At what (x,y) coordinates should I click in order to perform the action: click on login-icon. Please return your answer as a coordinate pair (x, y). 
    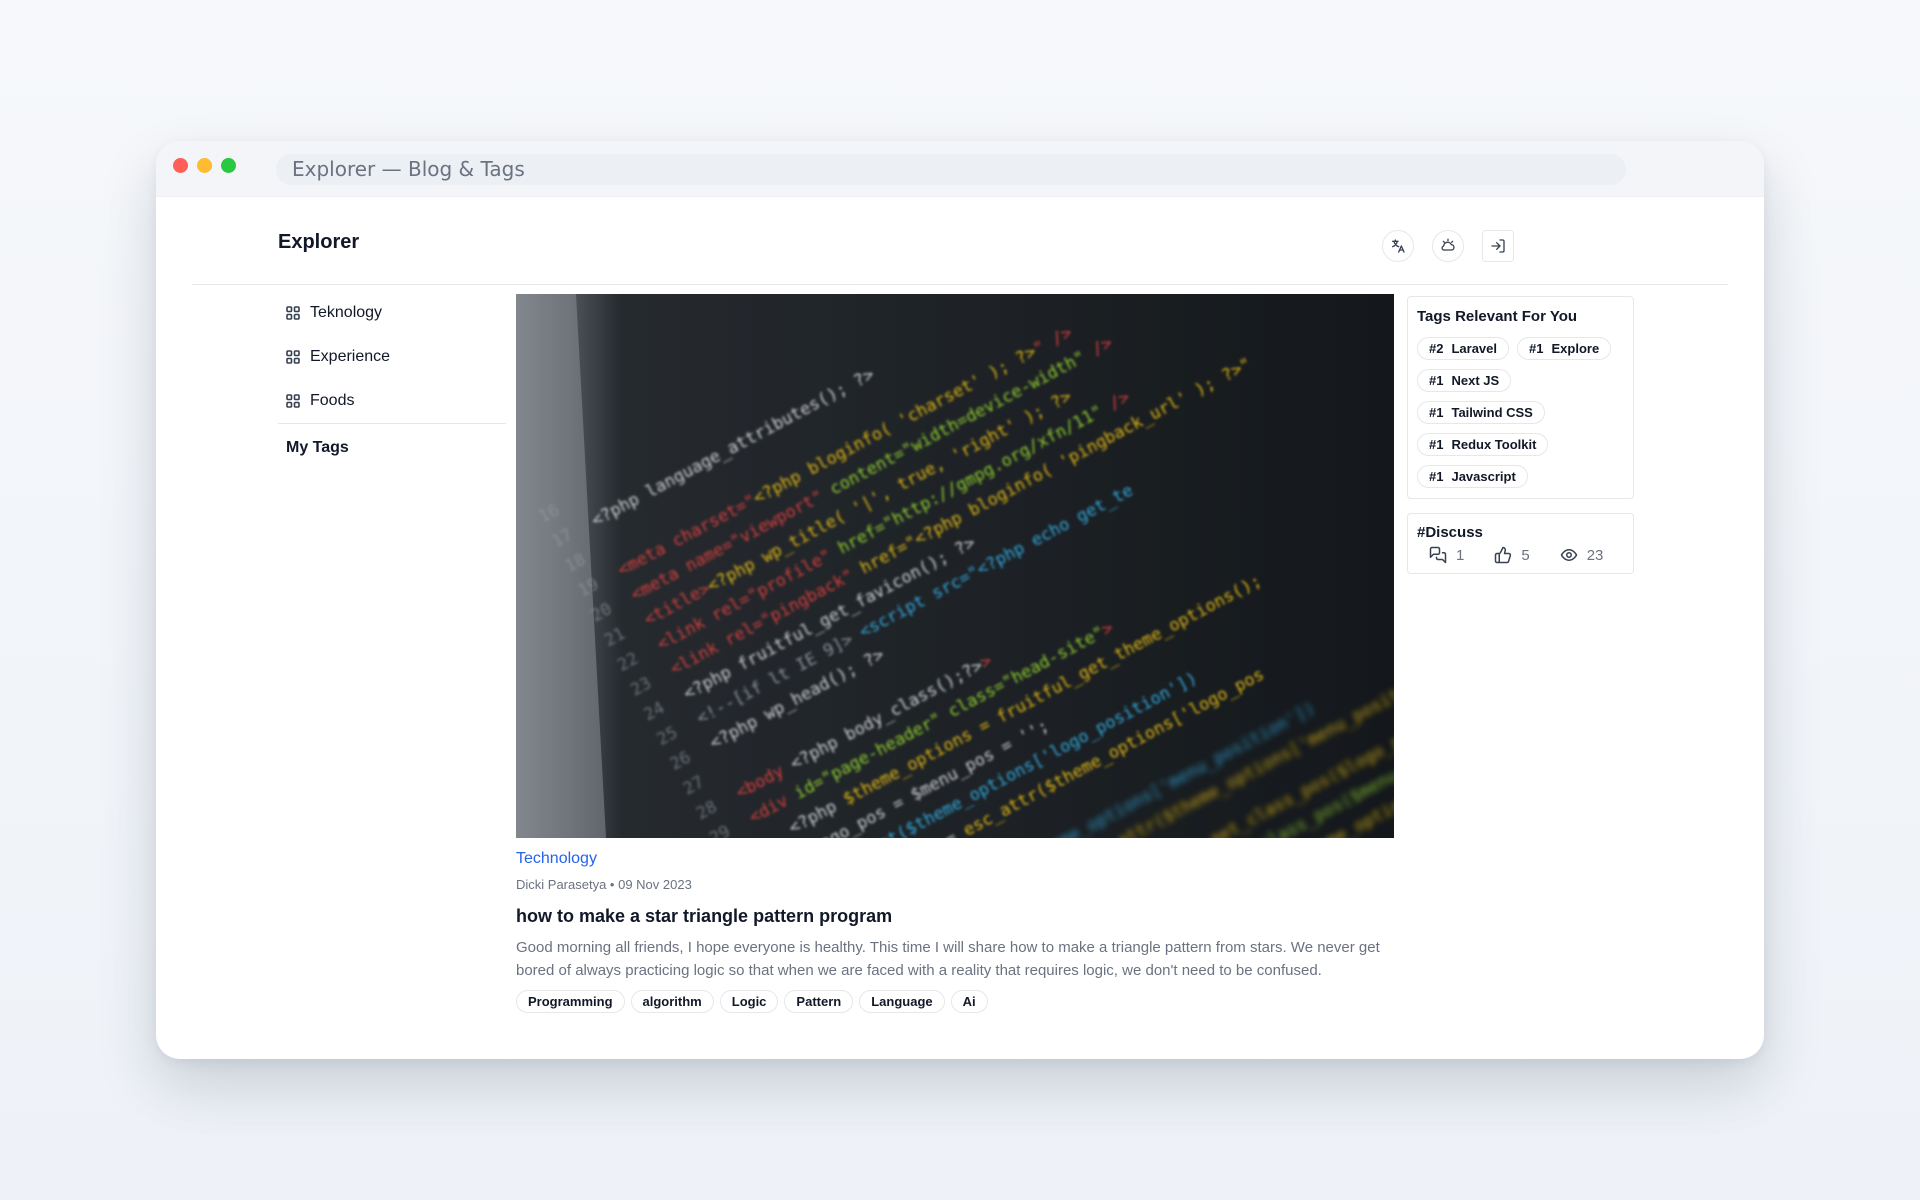
    Looking at the image, I should click on (1498, 246).